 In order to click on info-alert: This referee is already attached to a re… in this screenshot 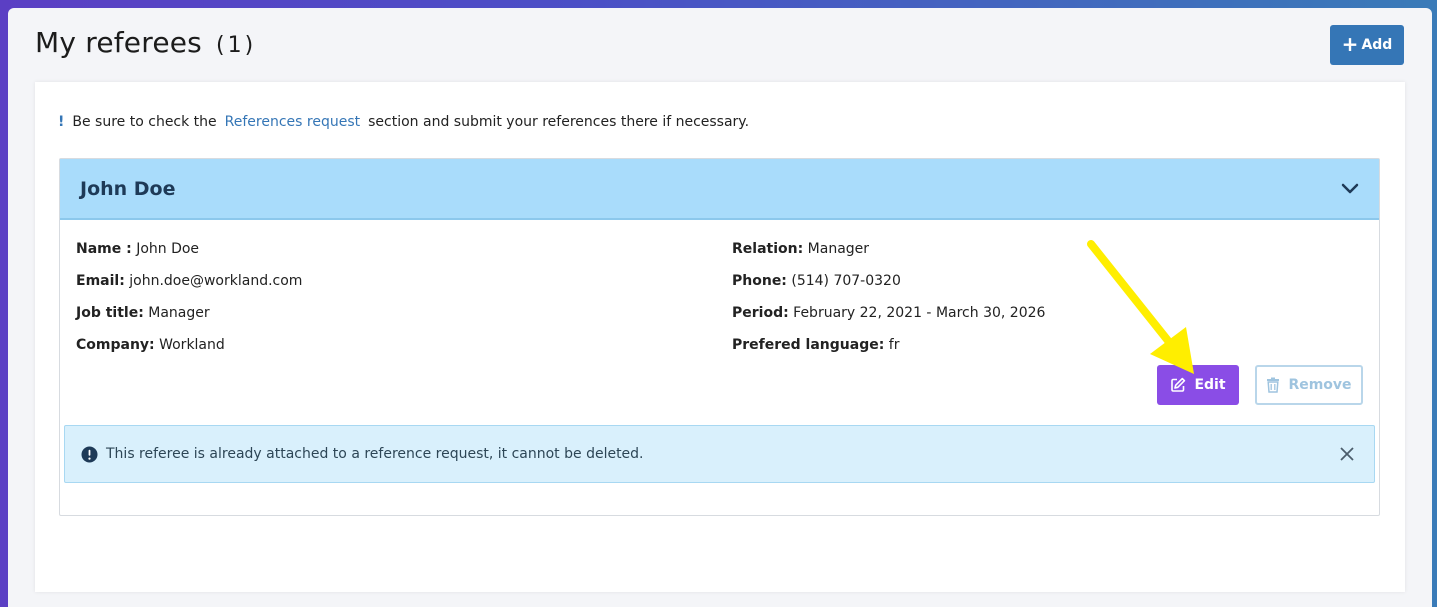, I will do `click(719, 454)`.